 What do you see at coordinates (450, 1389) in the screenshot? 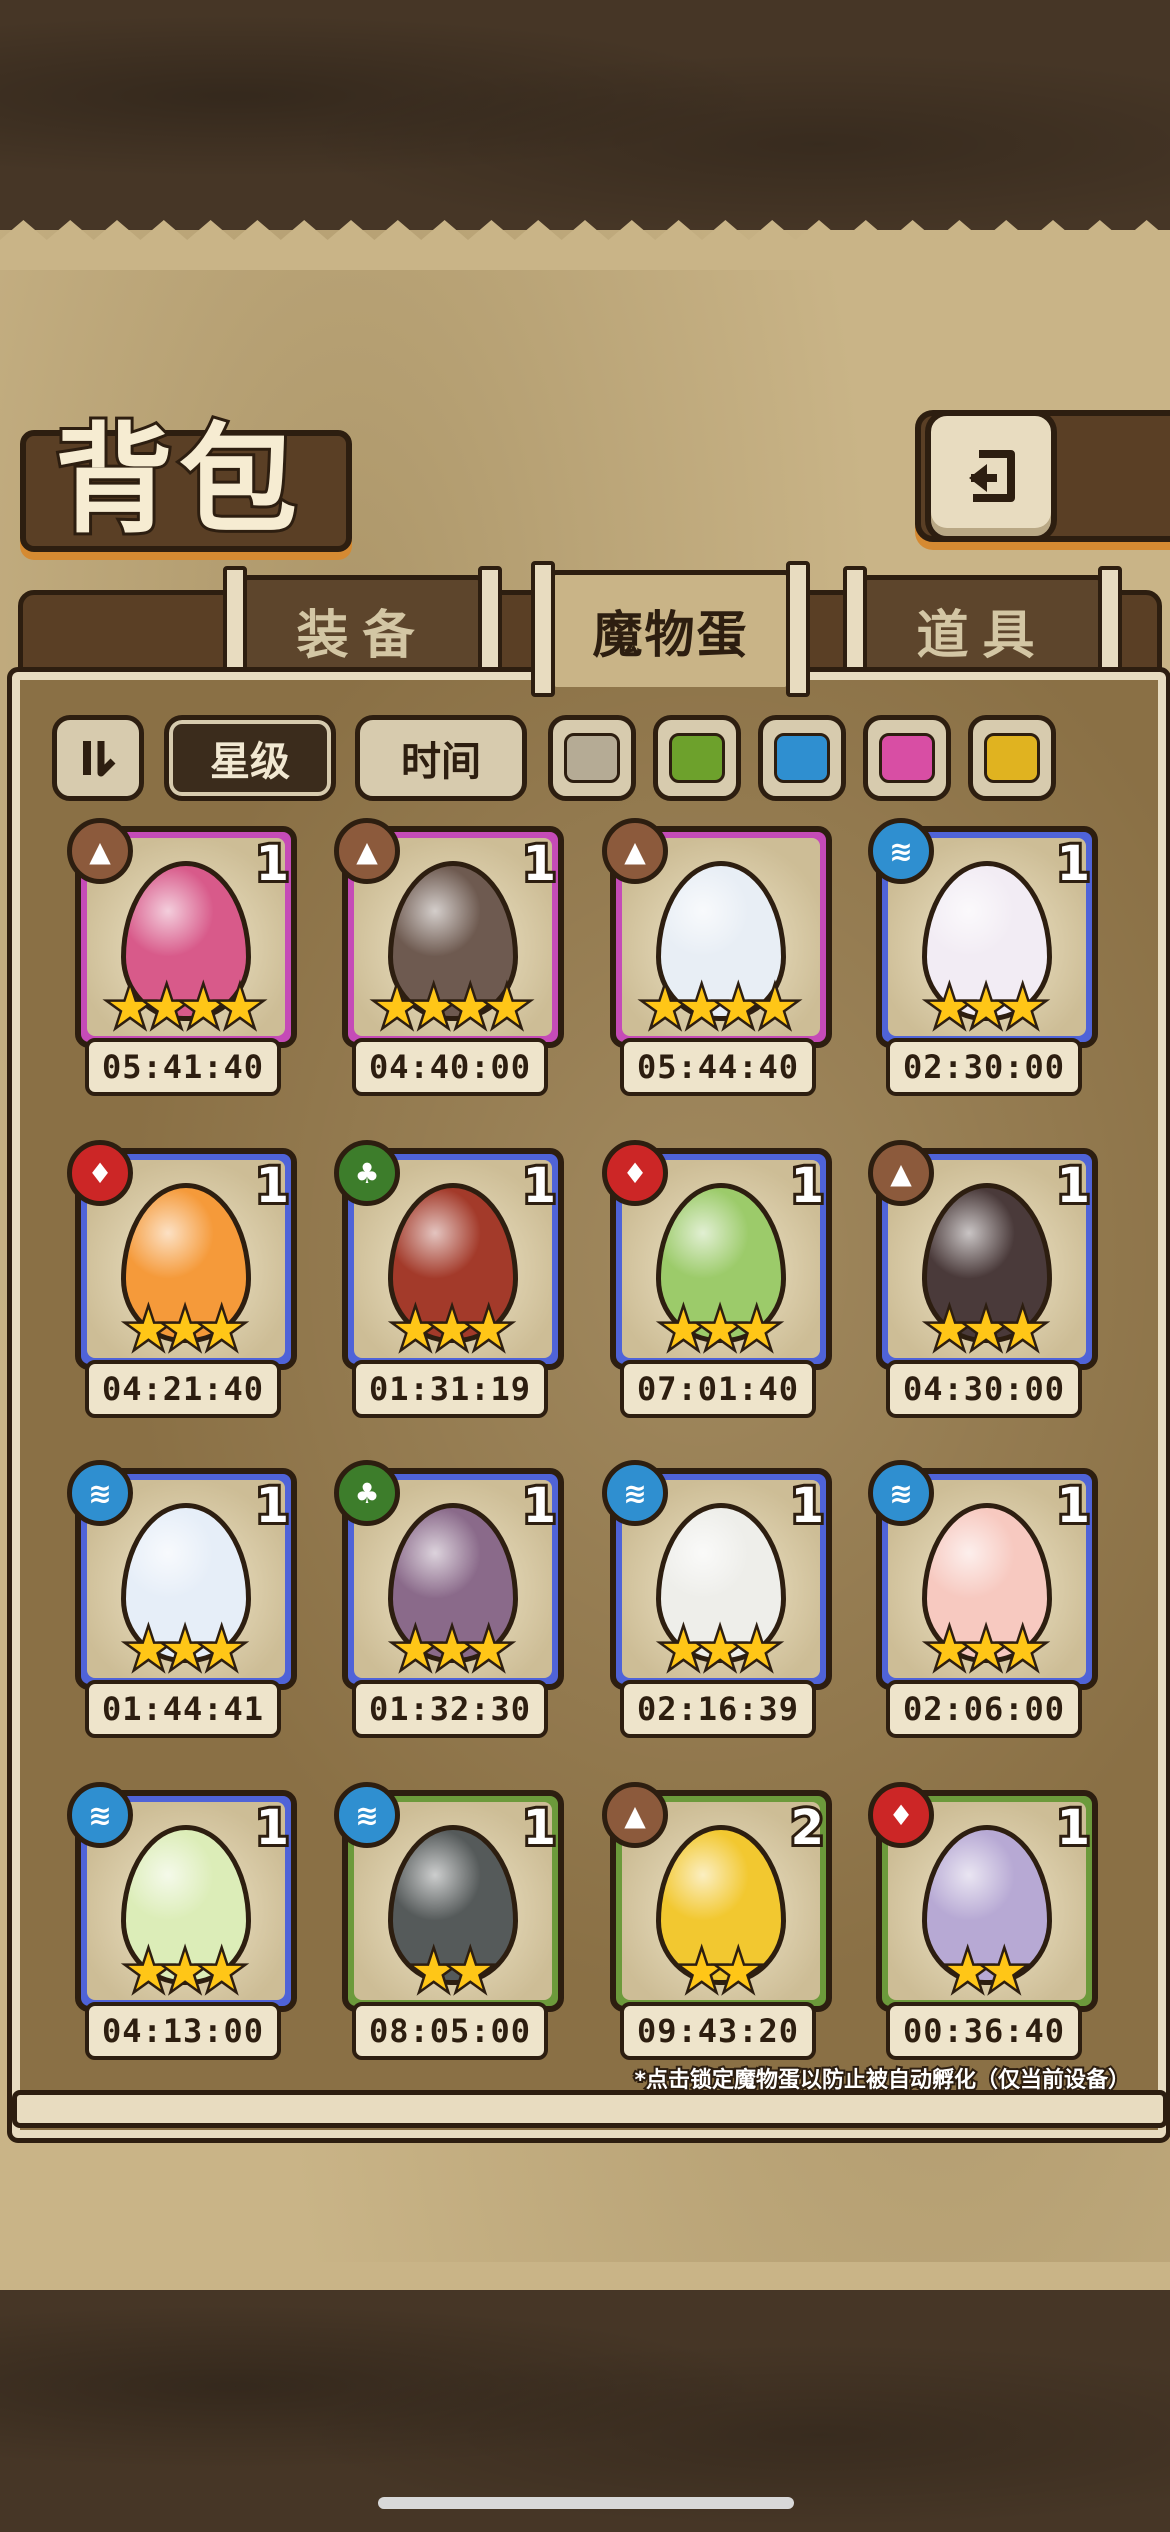
I see `hatch-timer: 01:31:19` at bounding box center [450, 1389].